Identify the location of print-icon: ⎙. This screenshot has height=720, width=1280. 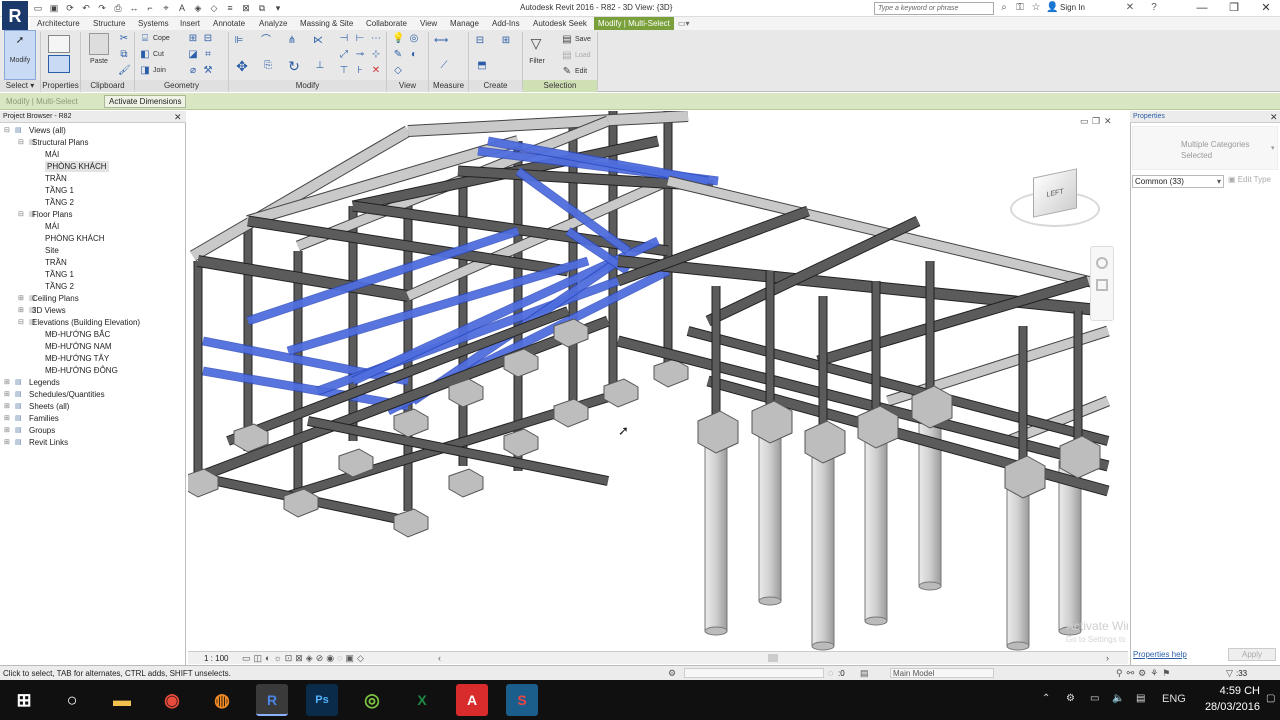
(118, 8).